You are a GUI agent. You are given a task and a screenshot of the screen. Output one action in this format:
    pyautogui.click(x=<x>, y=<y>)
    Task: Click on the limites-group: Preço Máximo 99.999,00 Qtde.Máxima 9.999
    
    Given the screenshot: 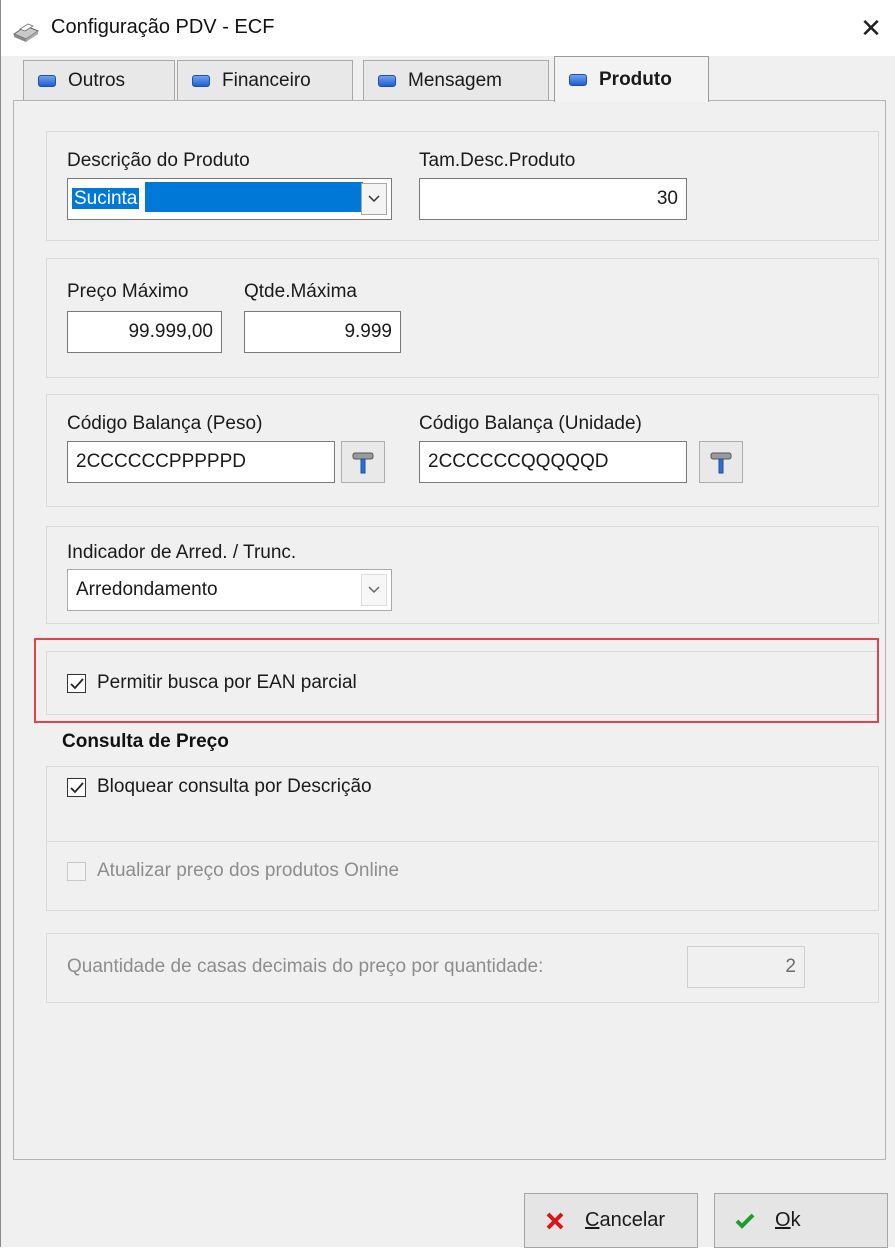 What is the action you would take?
    pyautogui.click(x=462, y=318)
    